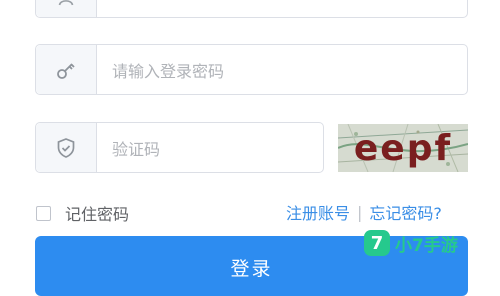  What do you see at coordinates (405, 212) in the screenshot?
I see `forgot-password-link: 忘记密码?` at bounding box center [405, 212].